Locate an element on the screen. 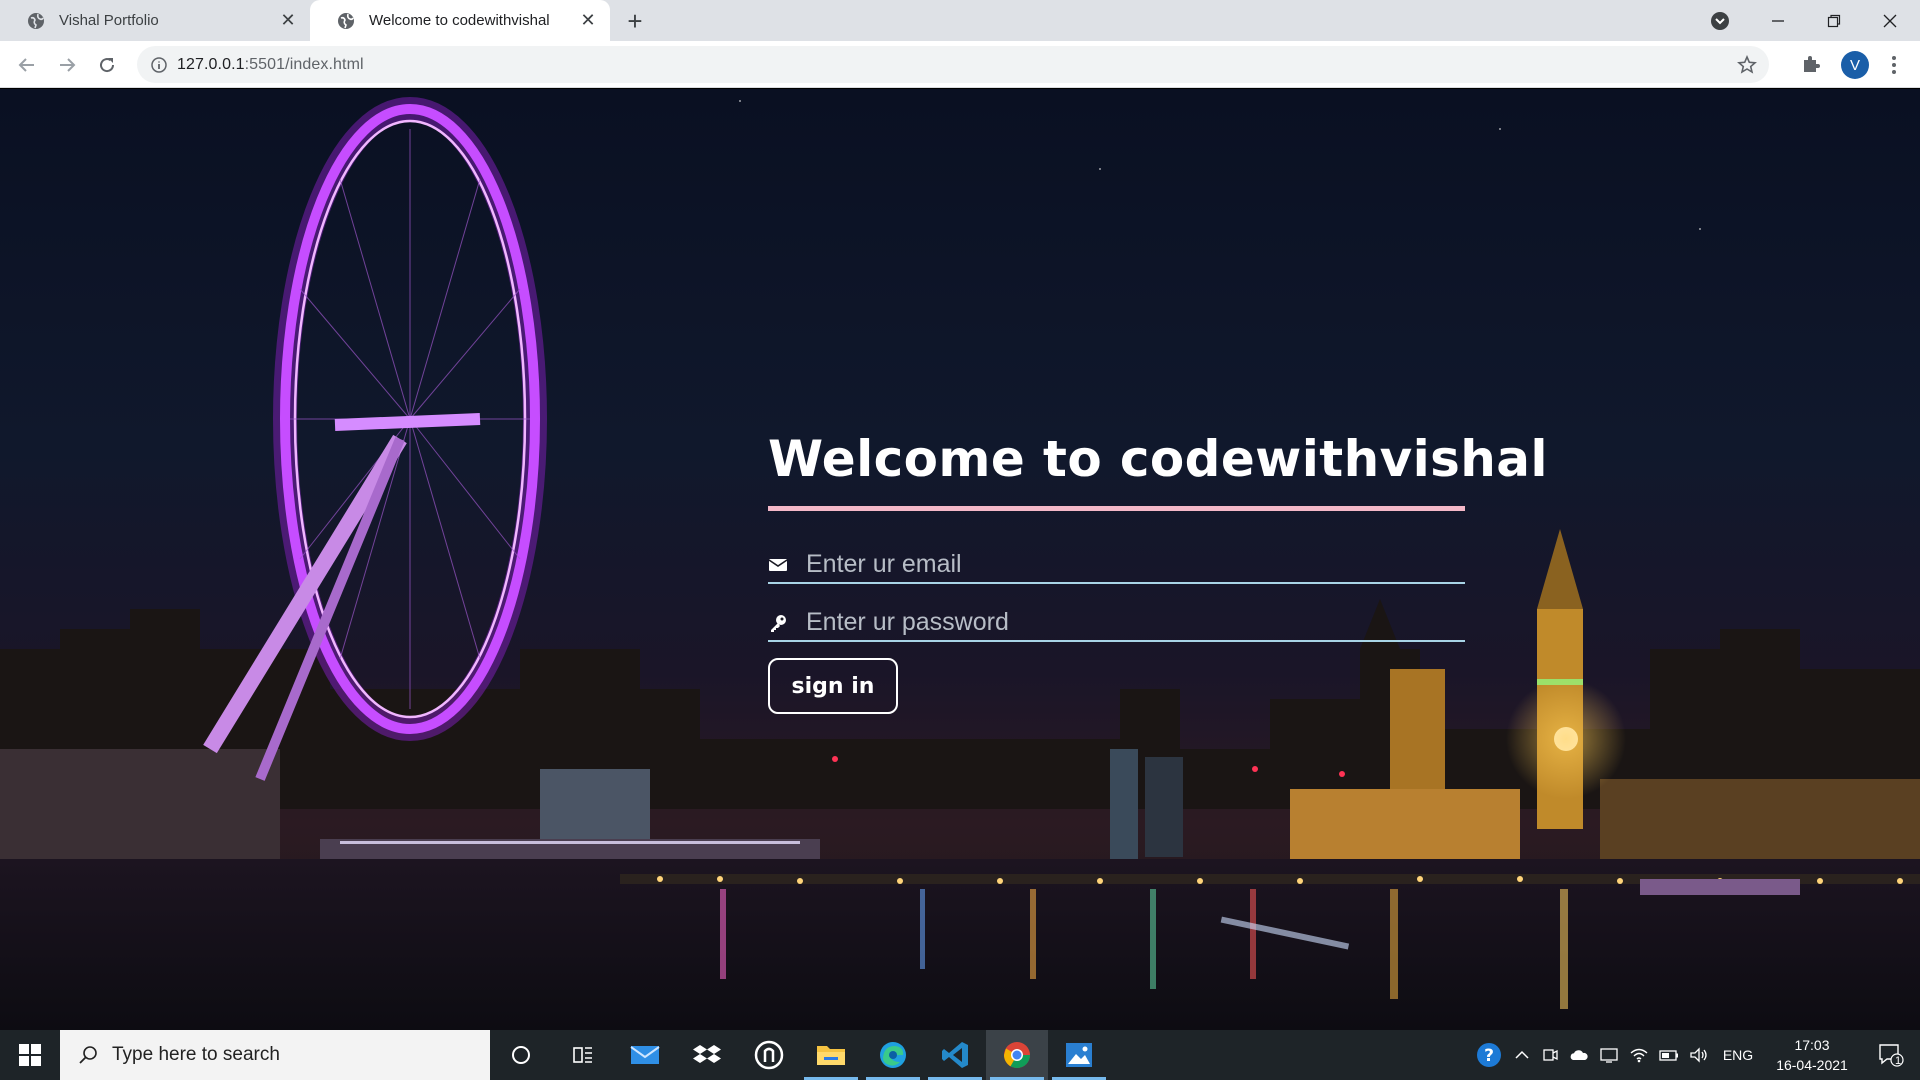  email-field is located at coordinates (1116, 565).